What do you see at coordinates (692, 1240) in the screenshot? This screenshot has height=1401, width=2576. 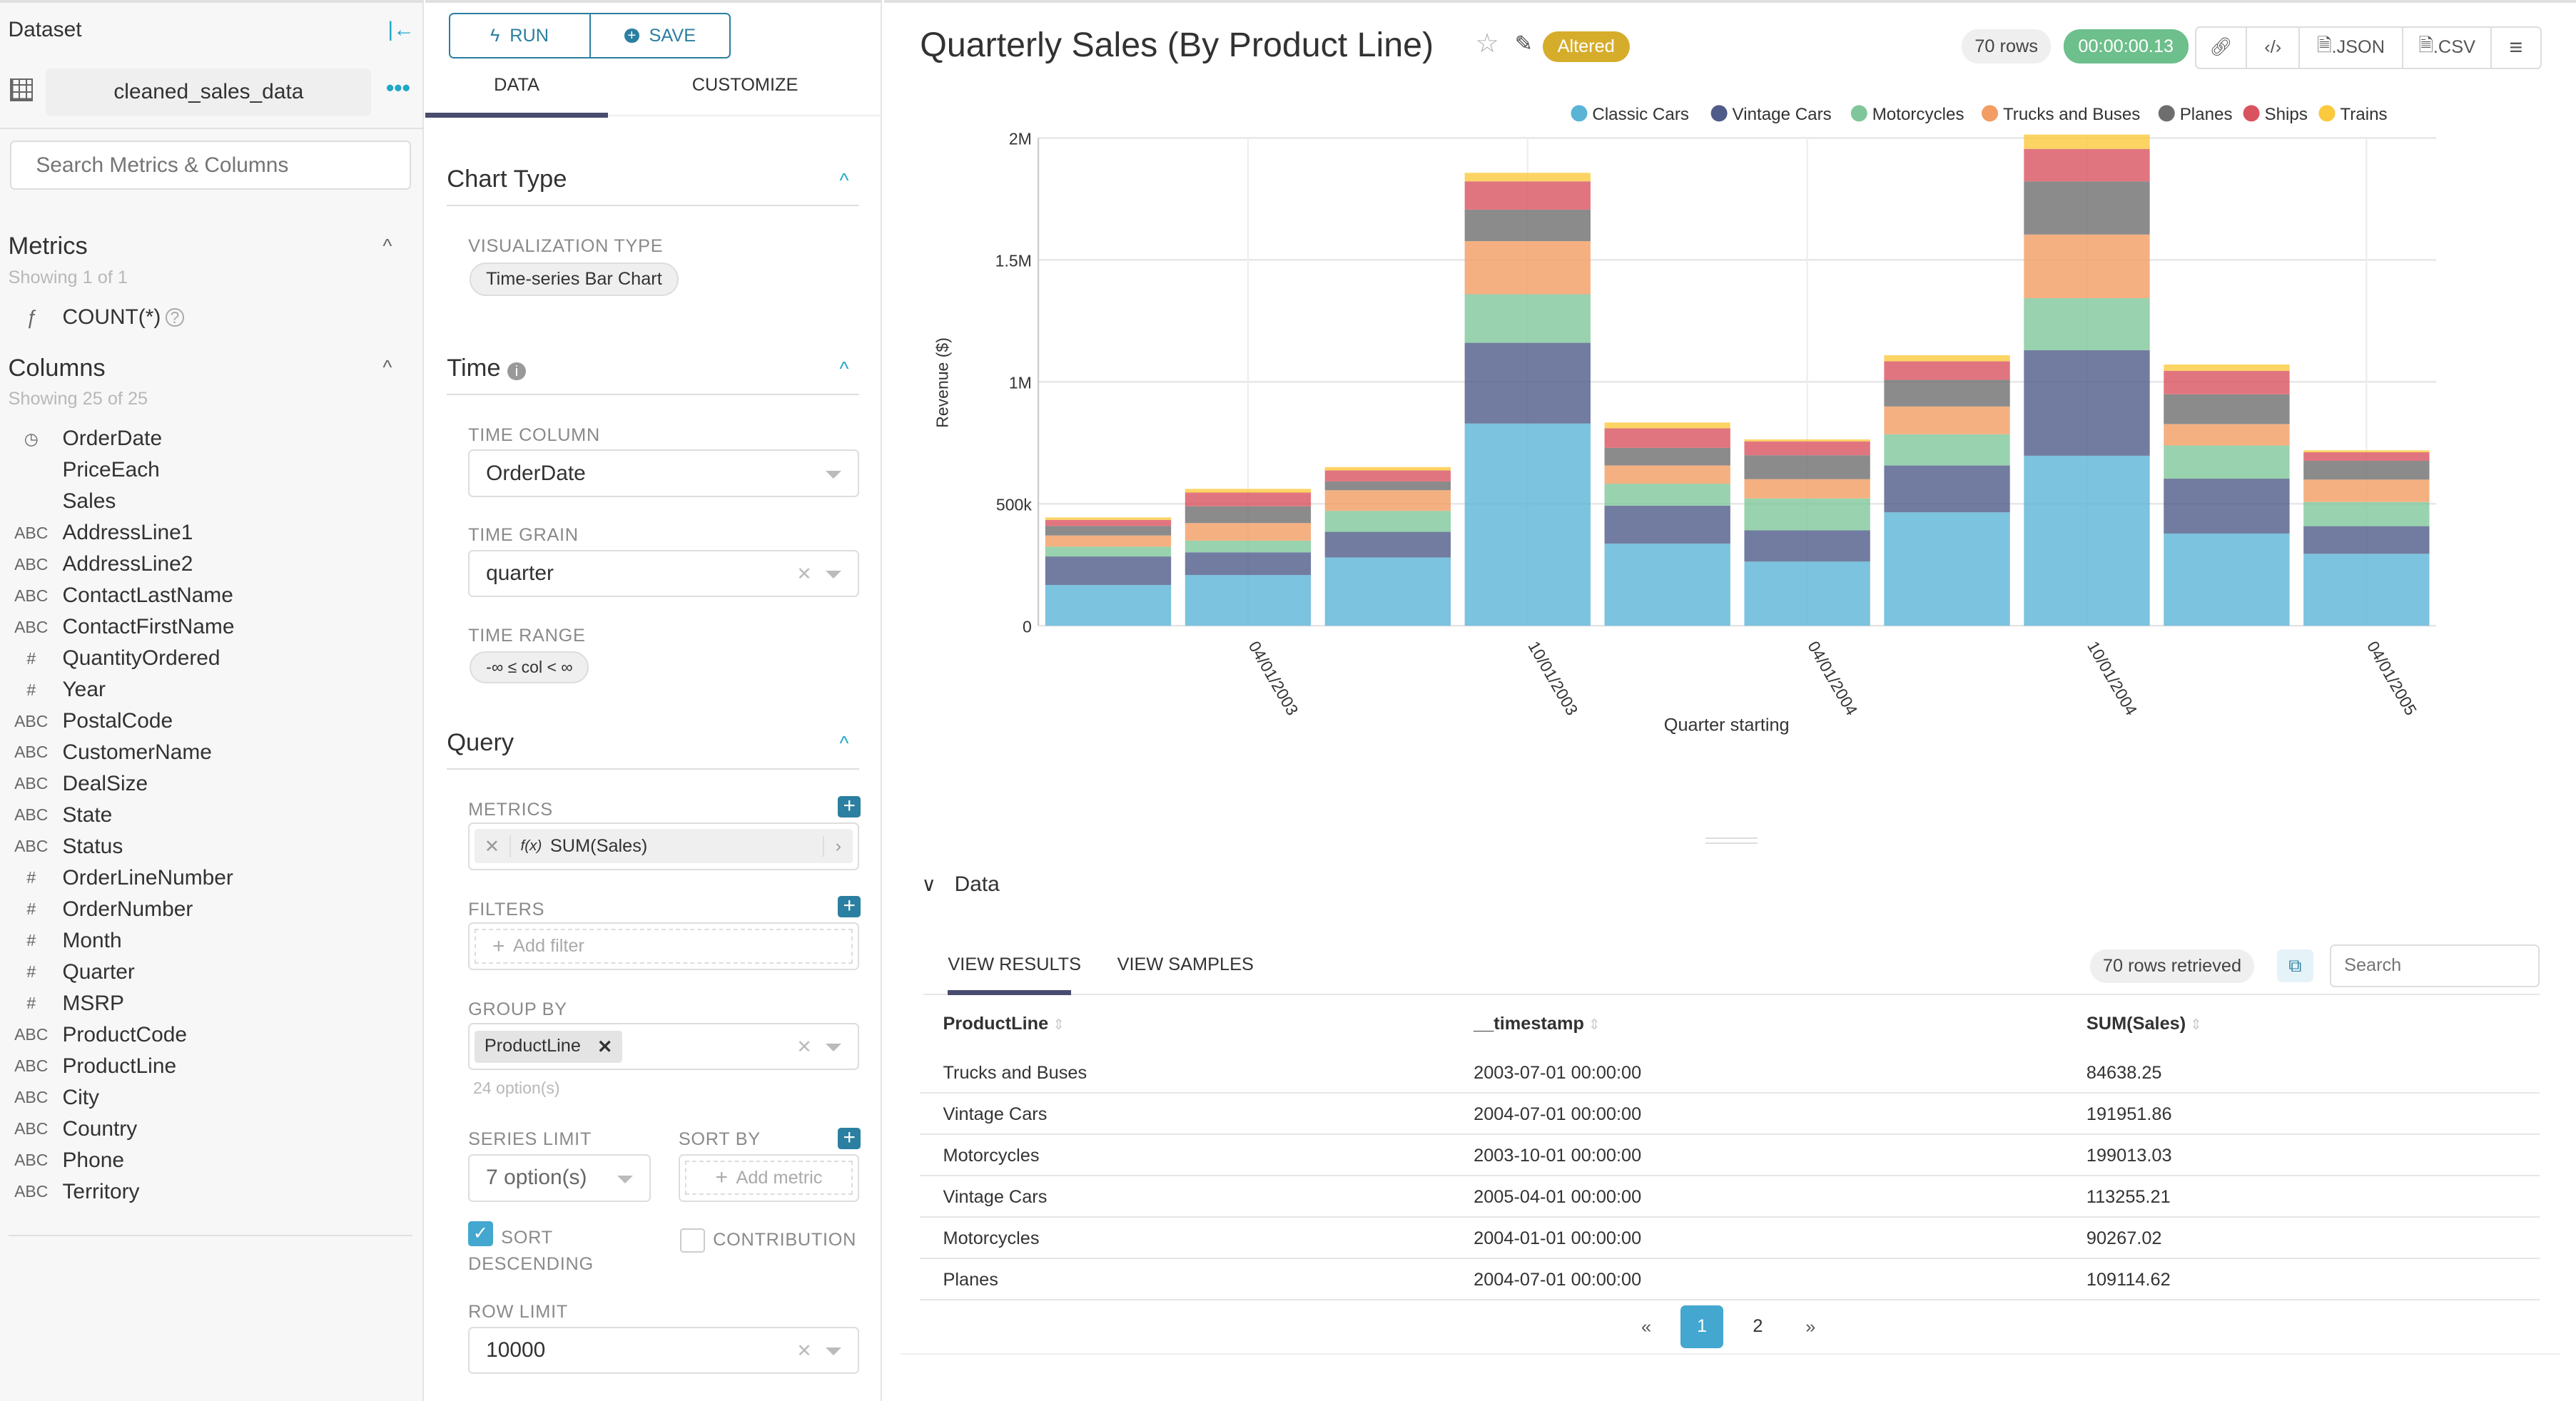 I see `contribution-checkbox` at bounding box center [692, 1240].